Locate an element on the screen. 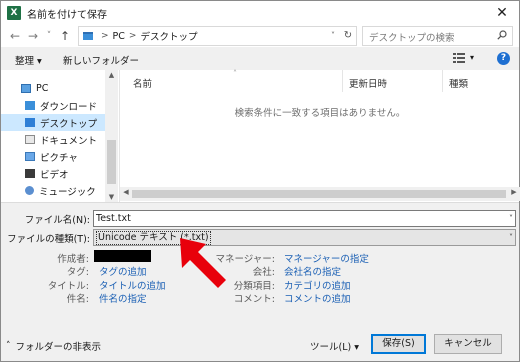  sidebar-item-videos: ビデオ is located at coordinates (53, 173).